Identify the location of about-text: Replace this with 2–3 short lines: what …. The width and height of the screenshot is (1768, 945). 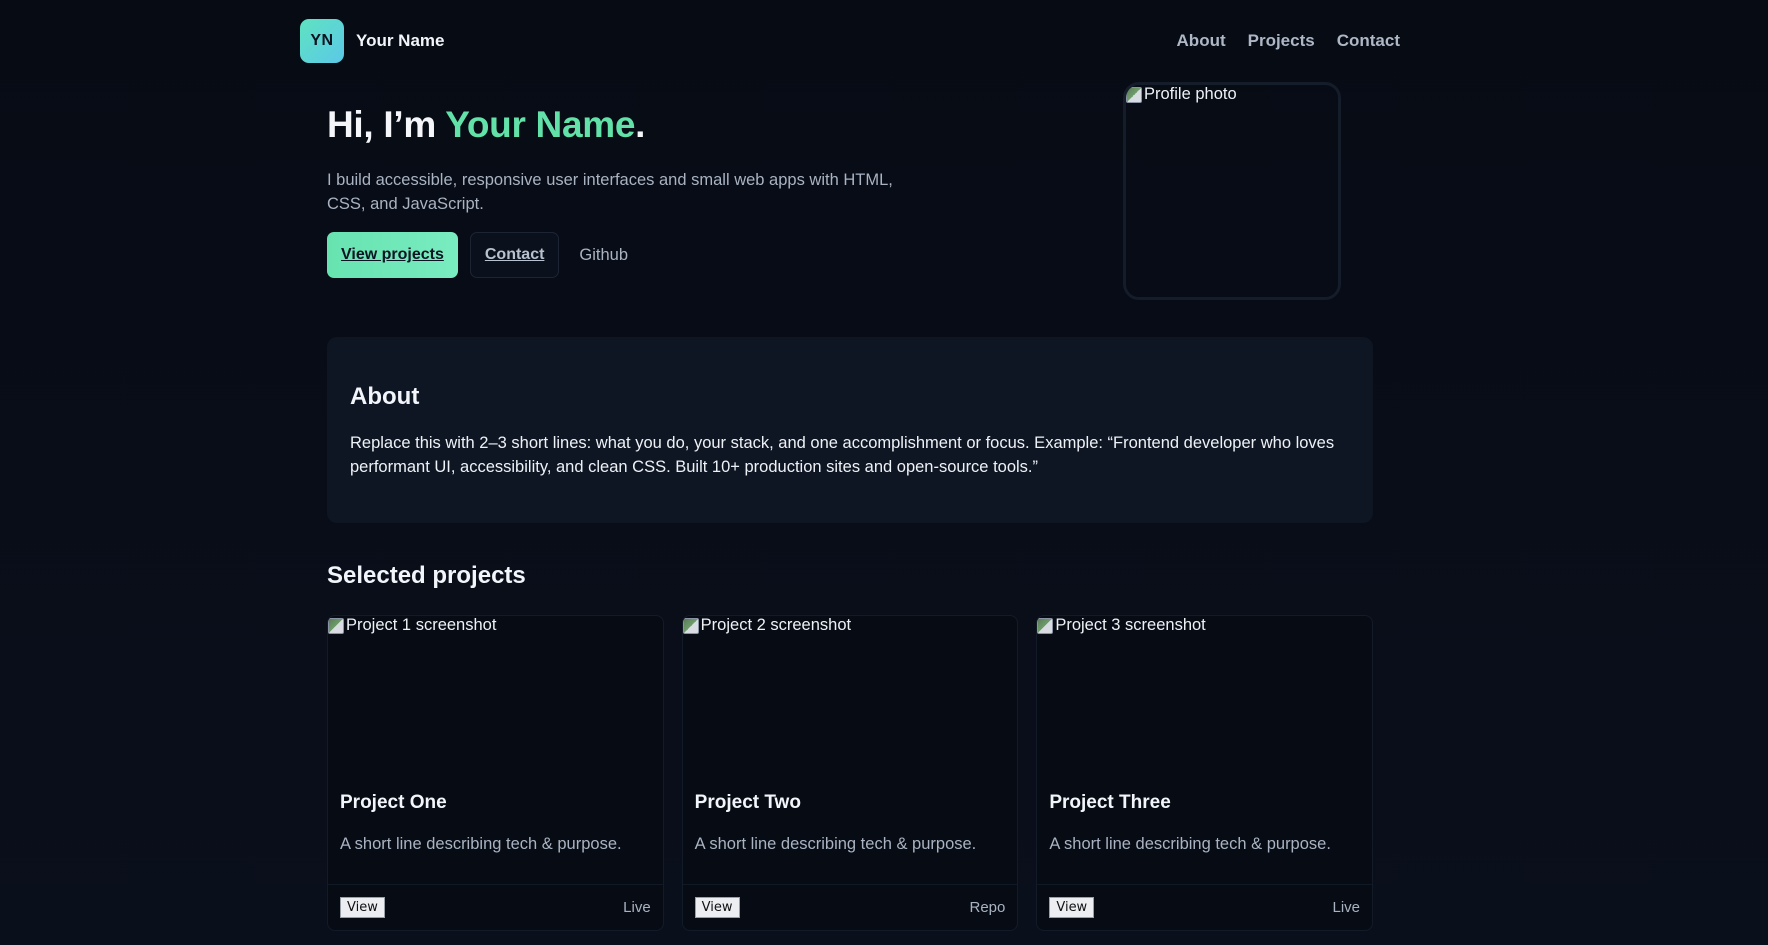
(842, 455).